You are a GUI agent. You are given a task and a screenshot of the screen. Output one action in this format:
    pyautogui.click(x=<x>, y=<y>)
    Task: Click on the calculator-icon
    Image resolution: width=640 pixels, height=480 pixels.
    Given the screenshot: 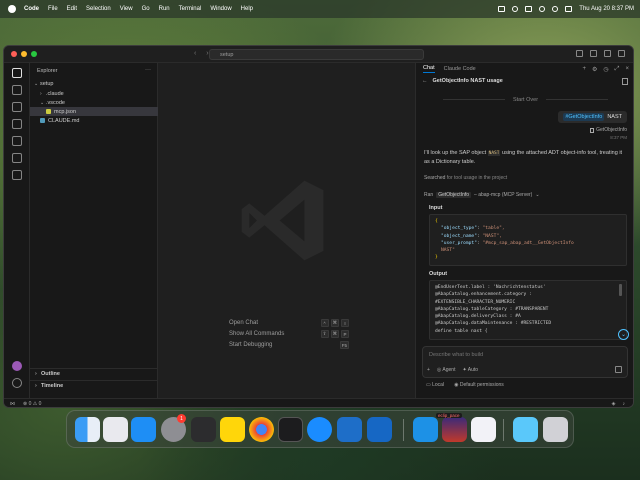 What is the action you would take?
    pyautogui.click(x=203, y=429)
    